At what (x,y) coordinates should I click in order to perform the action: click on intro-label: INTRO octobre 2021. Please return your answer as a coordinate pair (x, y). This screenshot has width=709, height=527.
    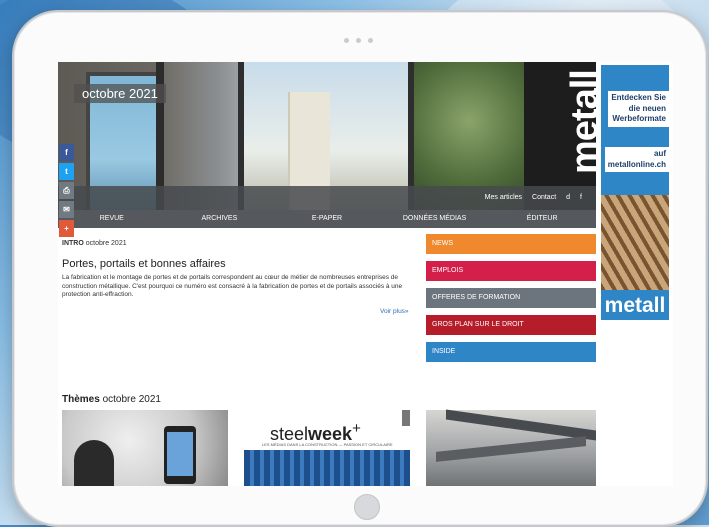
    Looking at the image, I should click on (94, 243).